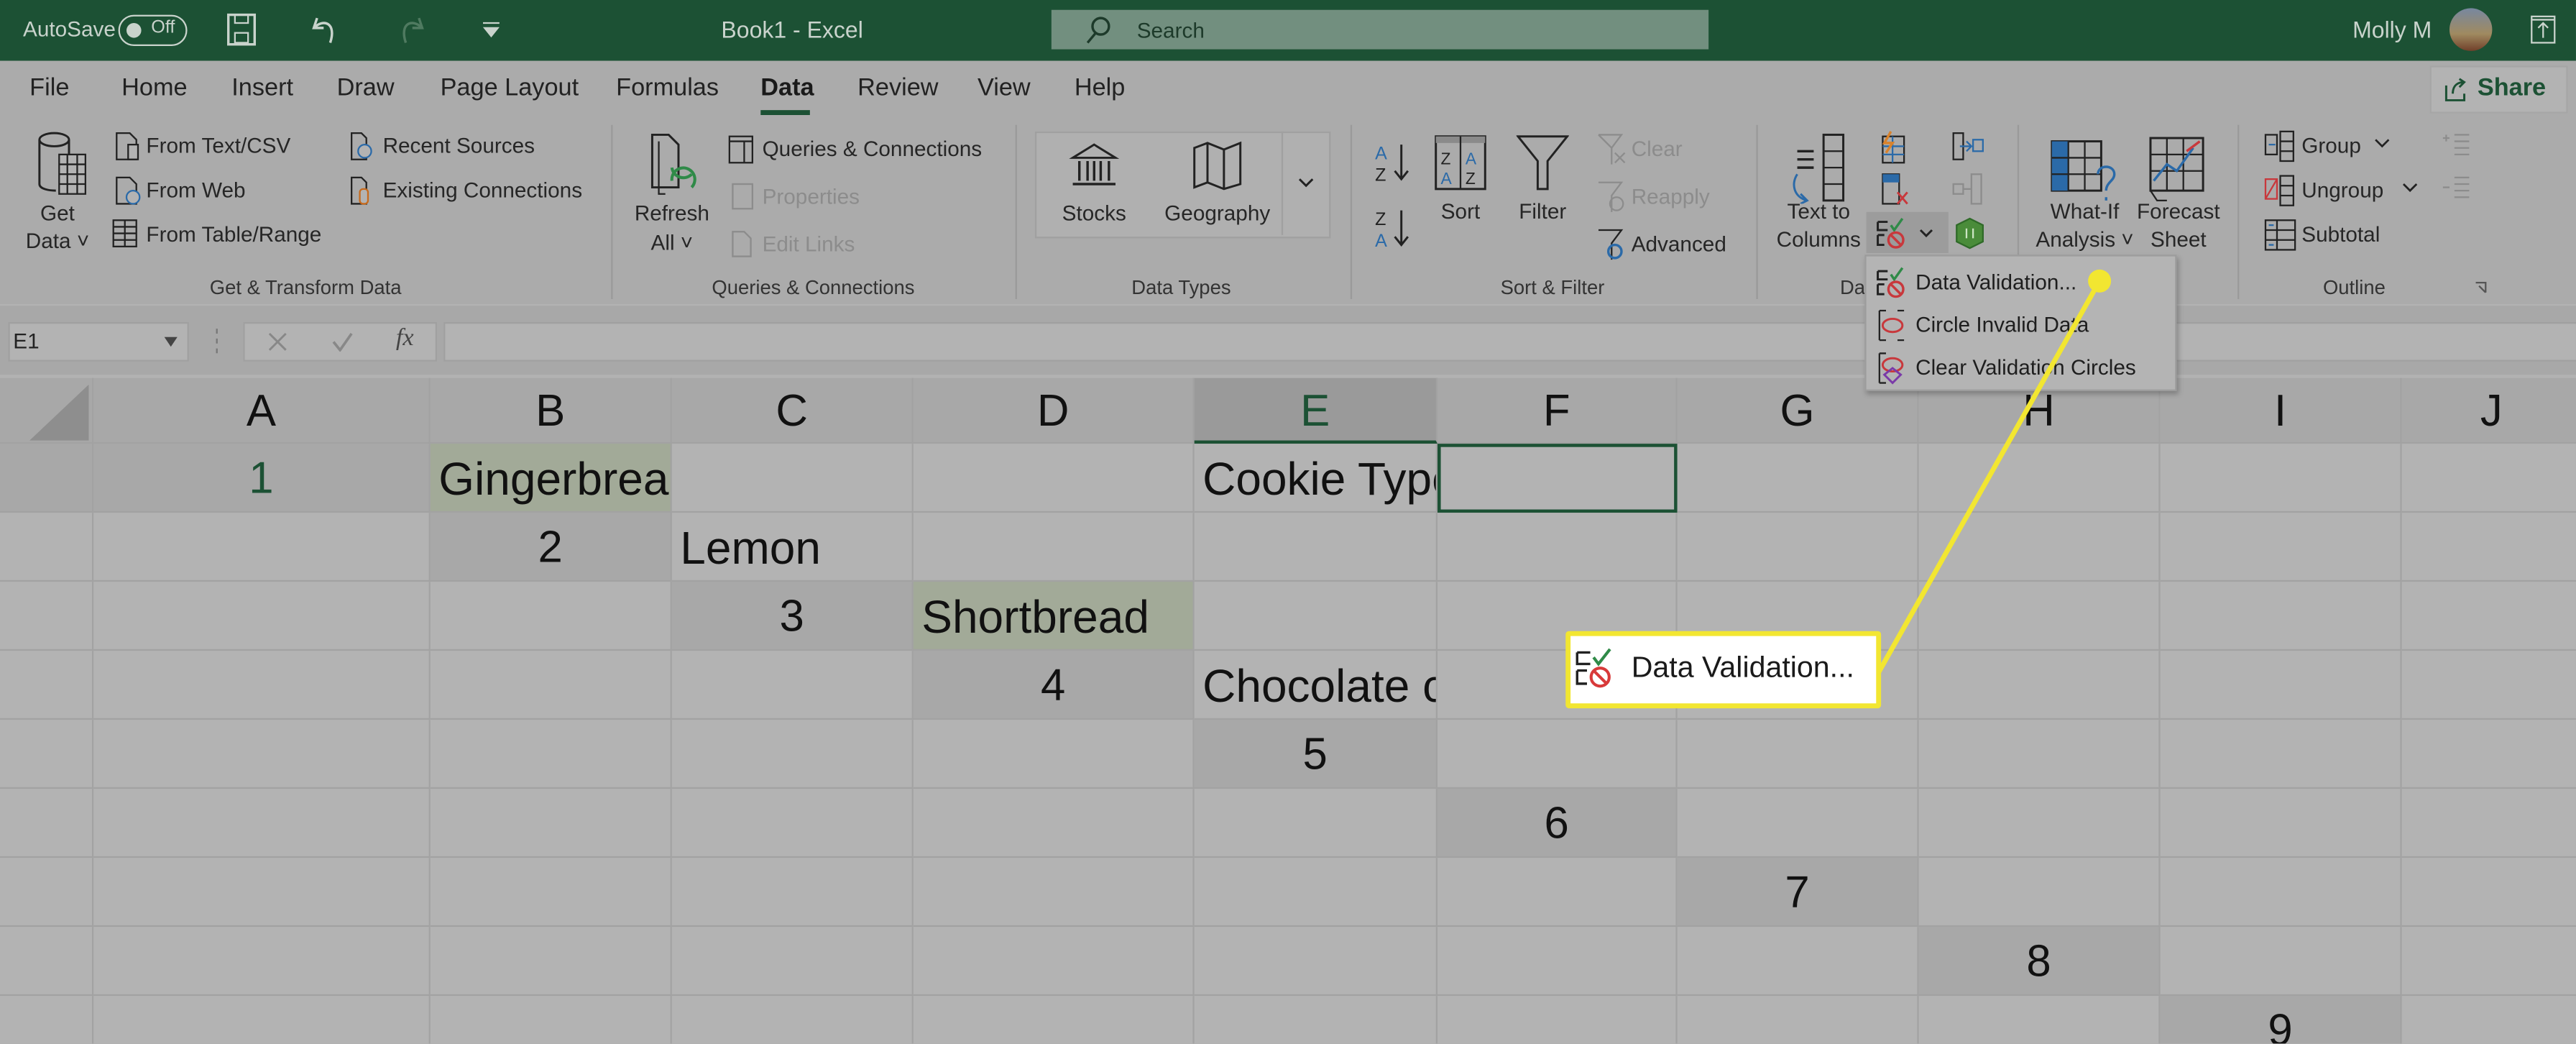  Describe the element at coordinates (1593, 668) in the screenshot. I see `data-validation-icon` at that location.